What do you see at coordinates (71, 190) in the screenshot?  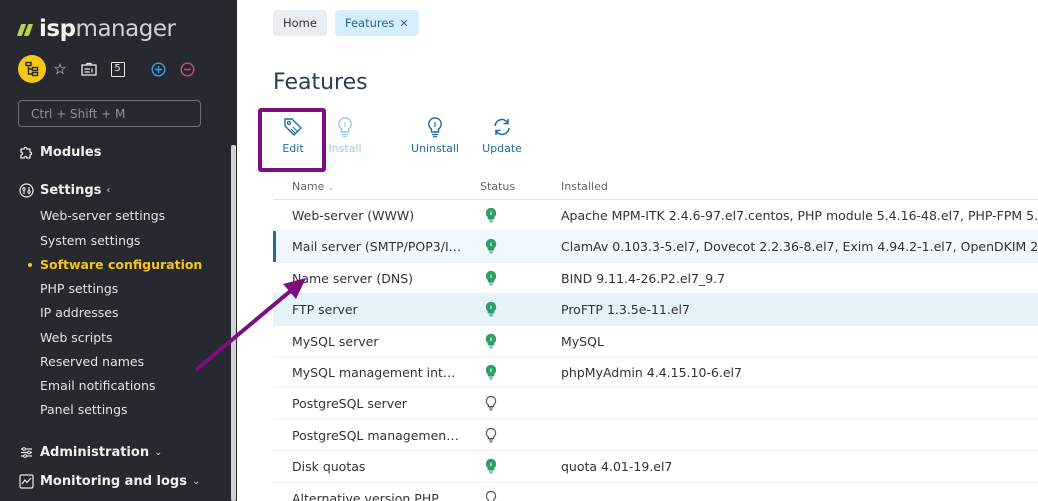 I see `nav-section-label: Settings` at bounding box center [71, 190].